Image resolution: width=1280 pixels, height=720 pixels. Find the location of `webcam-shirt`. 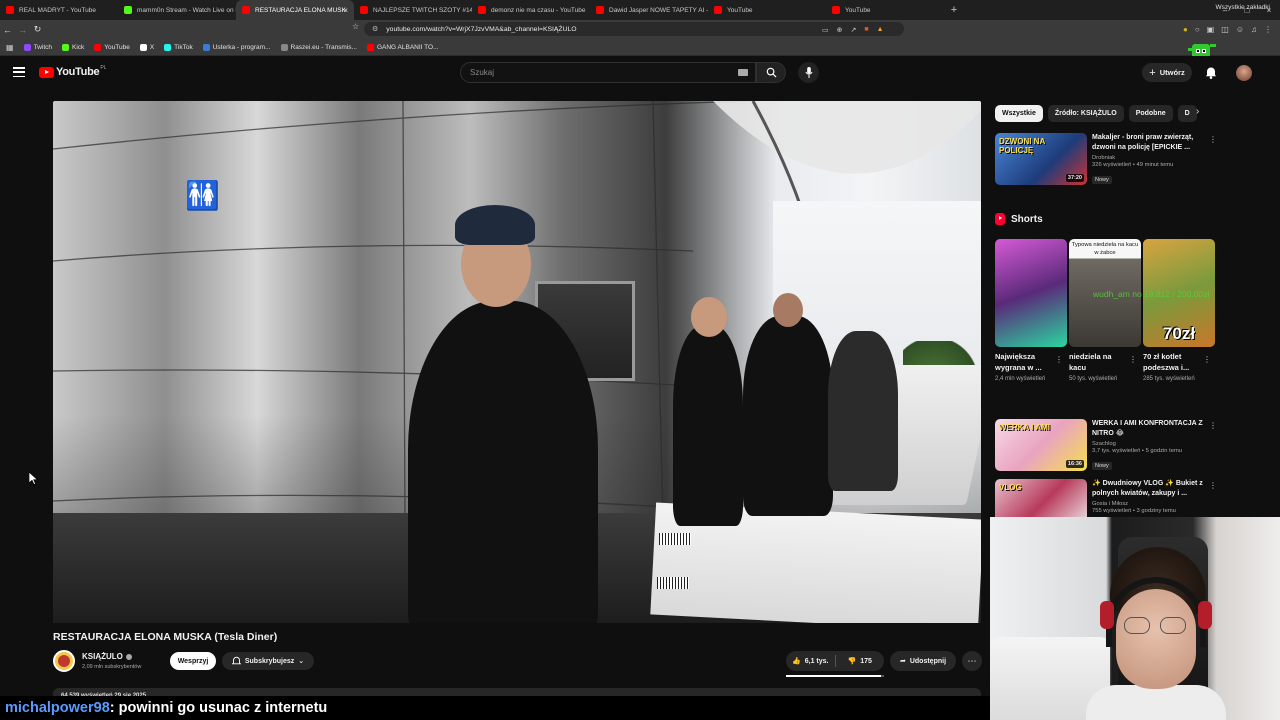

webcam-shirt is located at coordinates (1156, 702).